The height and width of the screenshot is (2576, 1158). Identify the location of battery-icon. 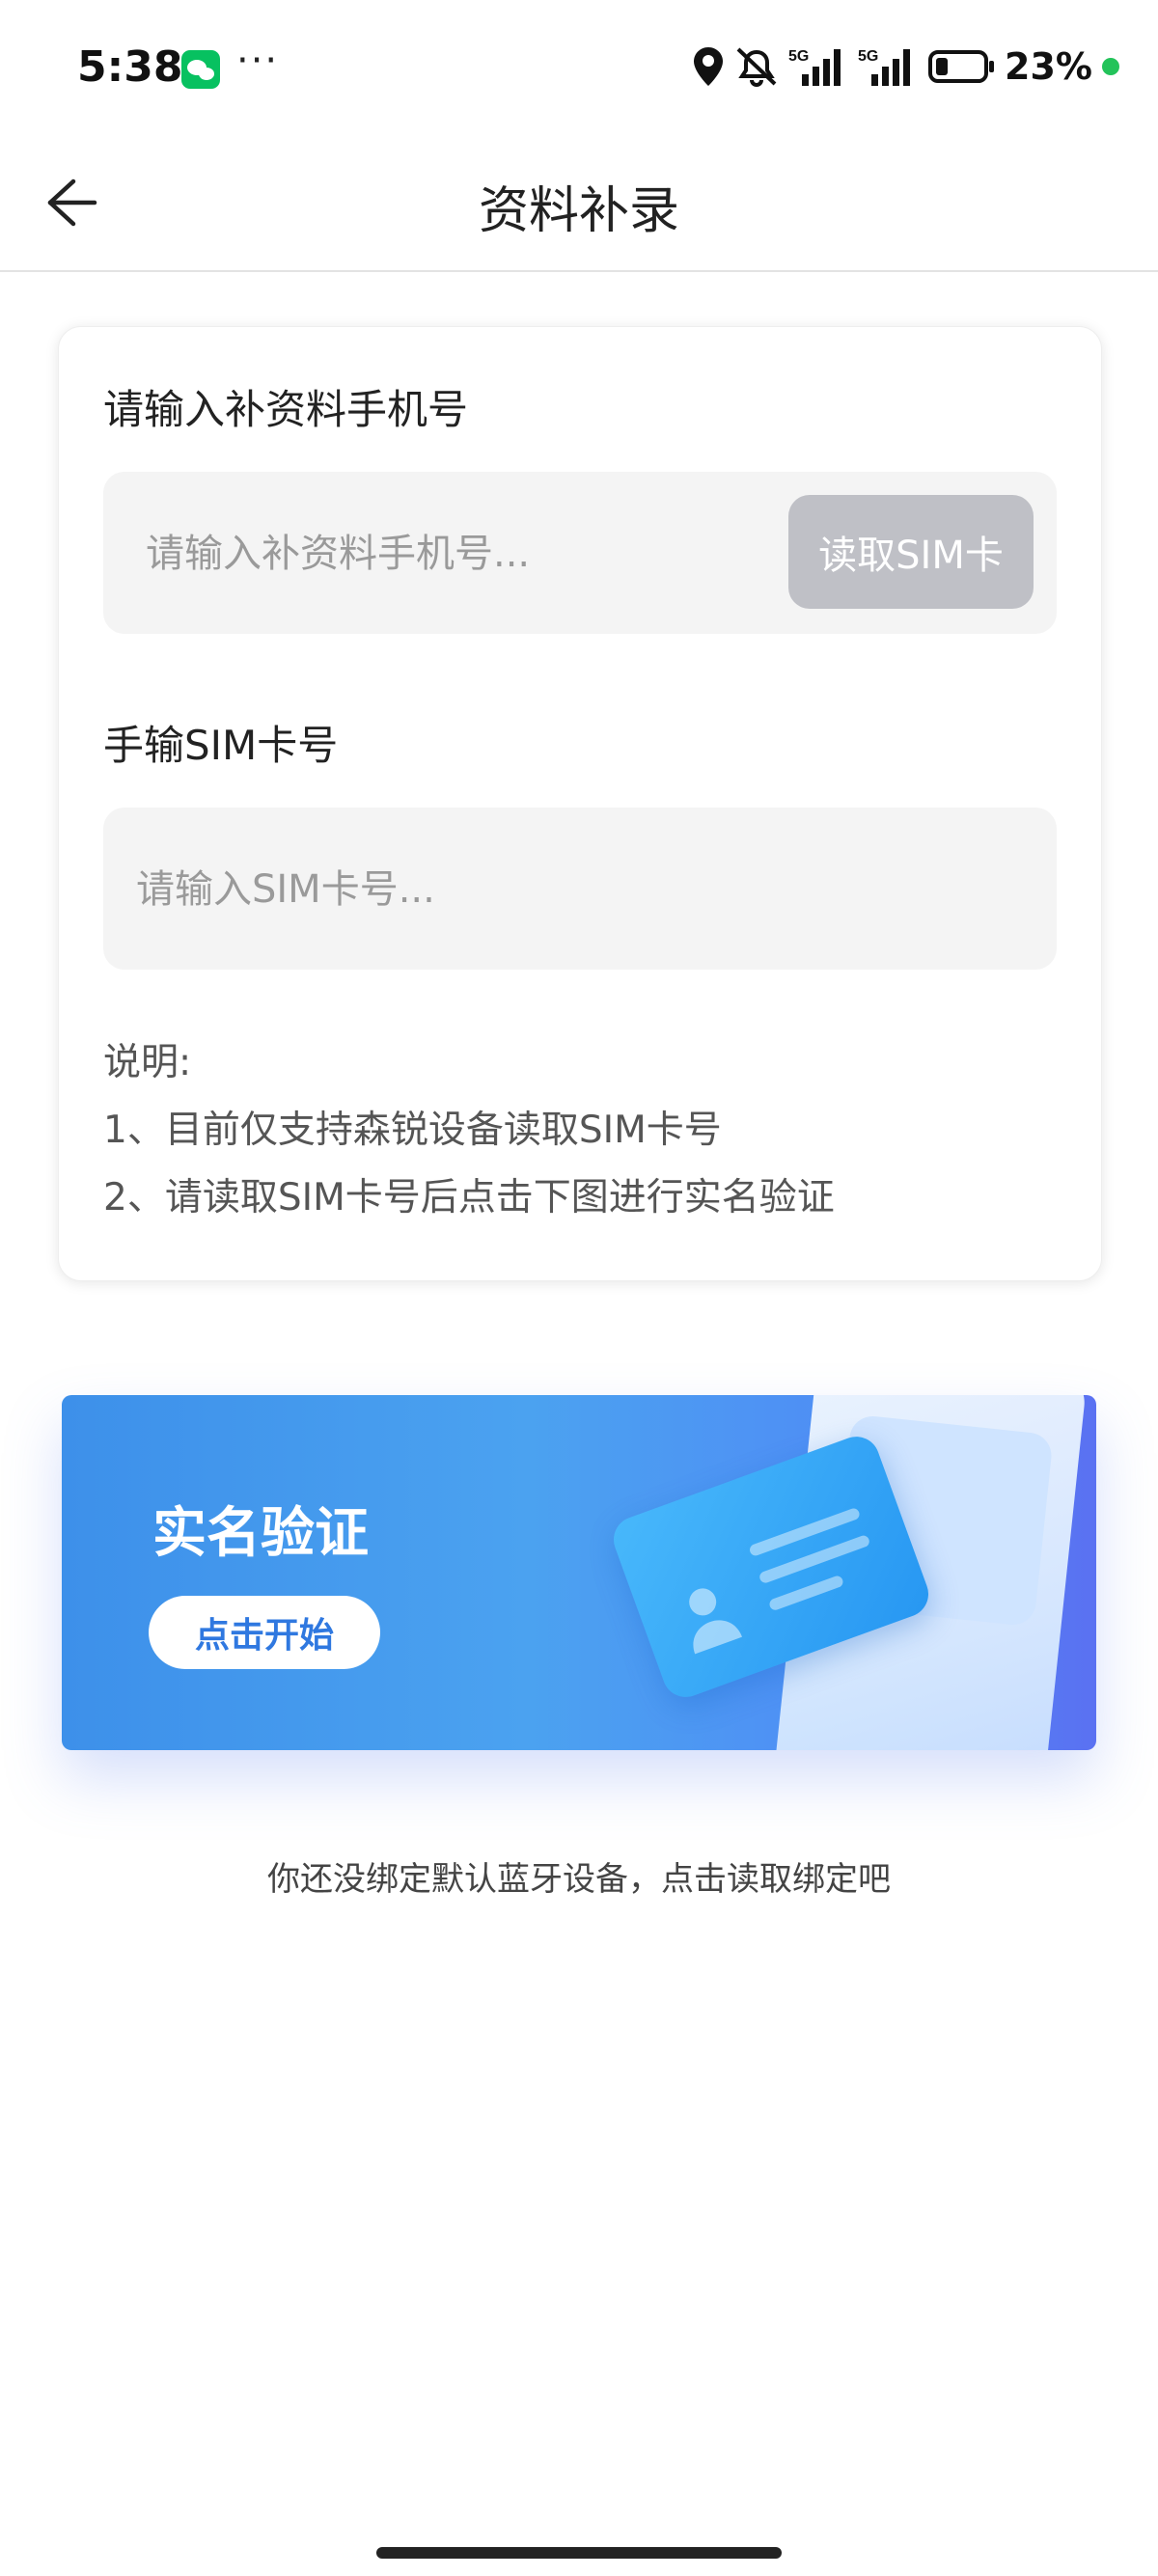
(961, 66).